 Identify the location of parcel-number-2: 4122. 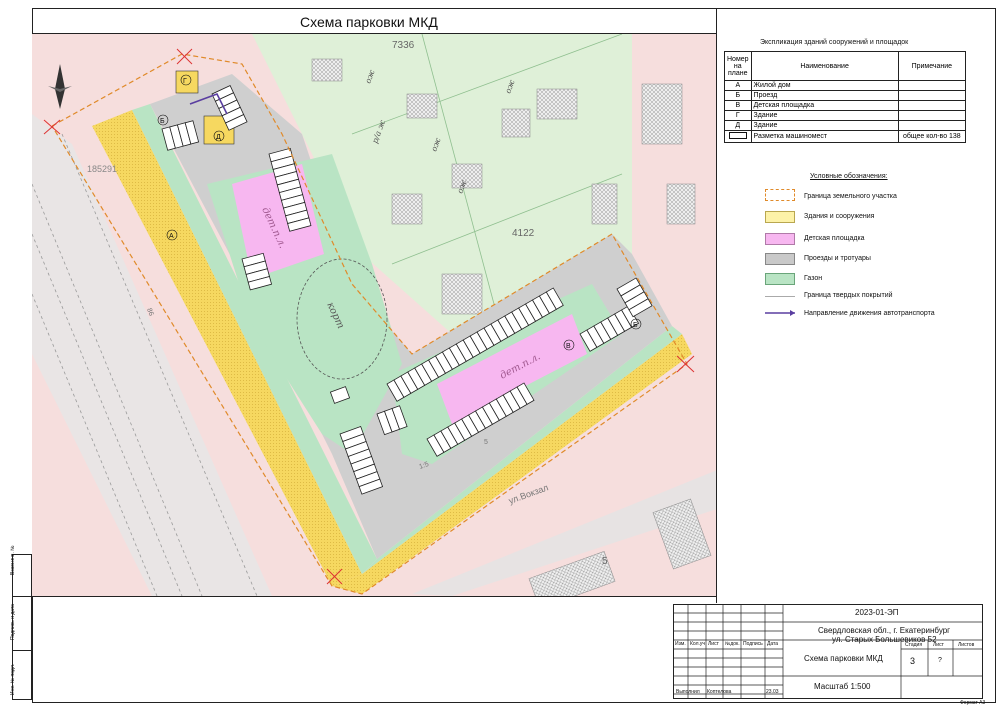
(523, 233).